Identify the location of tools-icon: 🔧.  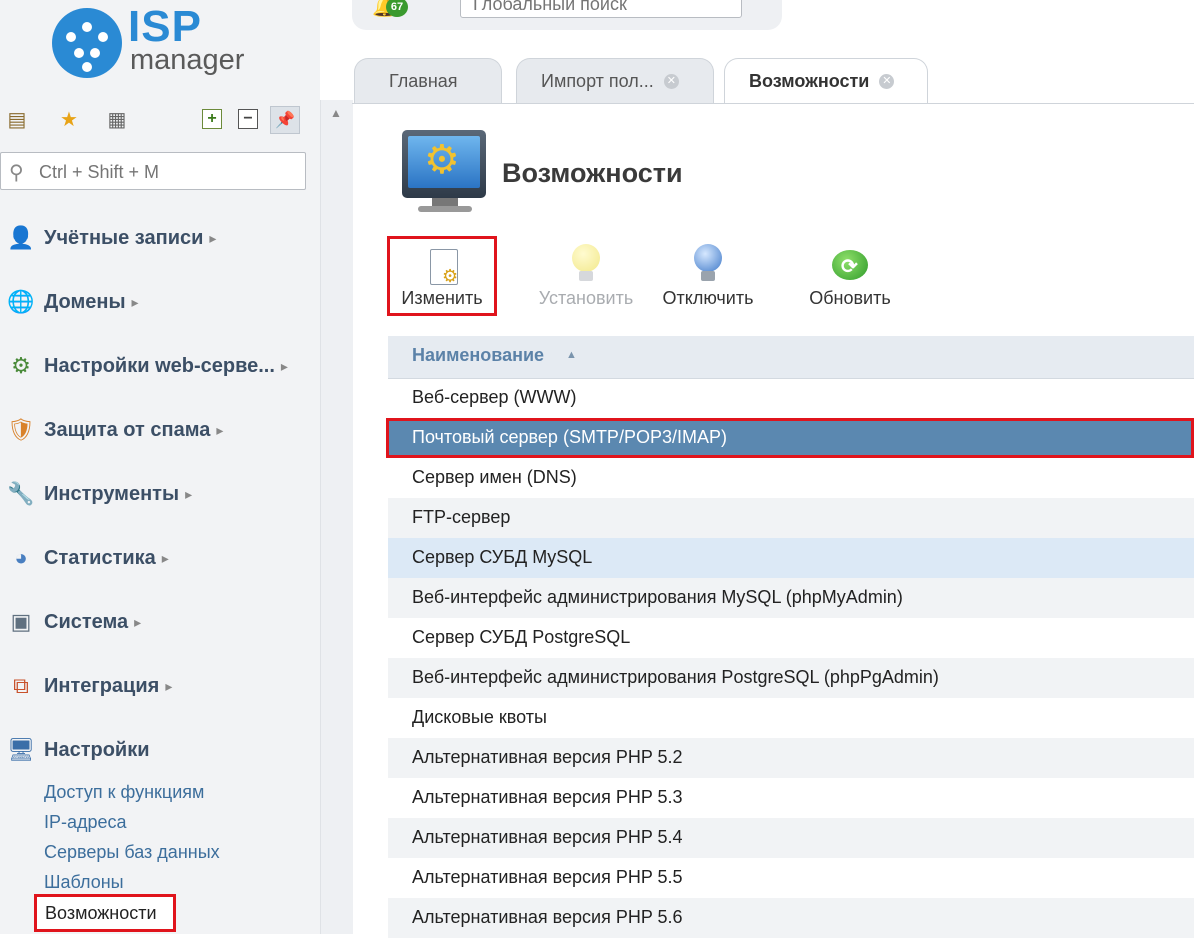
(21, 493).